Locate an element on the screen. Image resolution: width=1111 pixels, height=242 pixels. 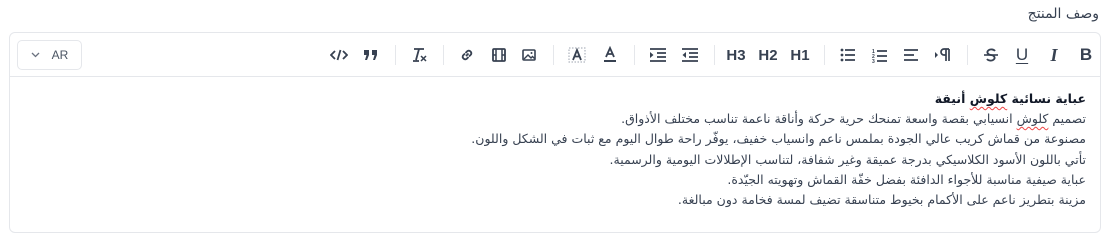
strikethrough-icon is located at coordinates (991, 55).